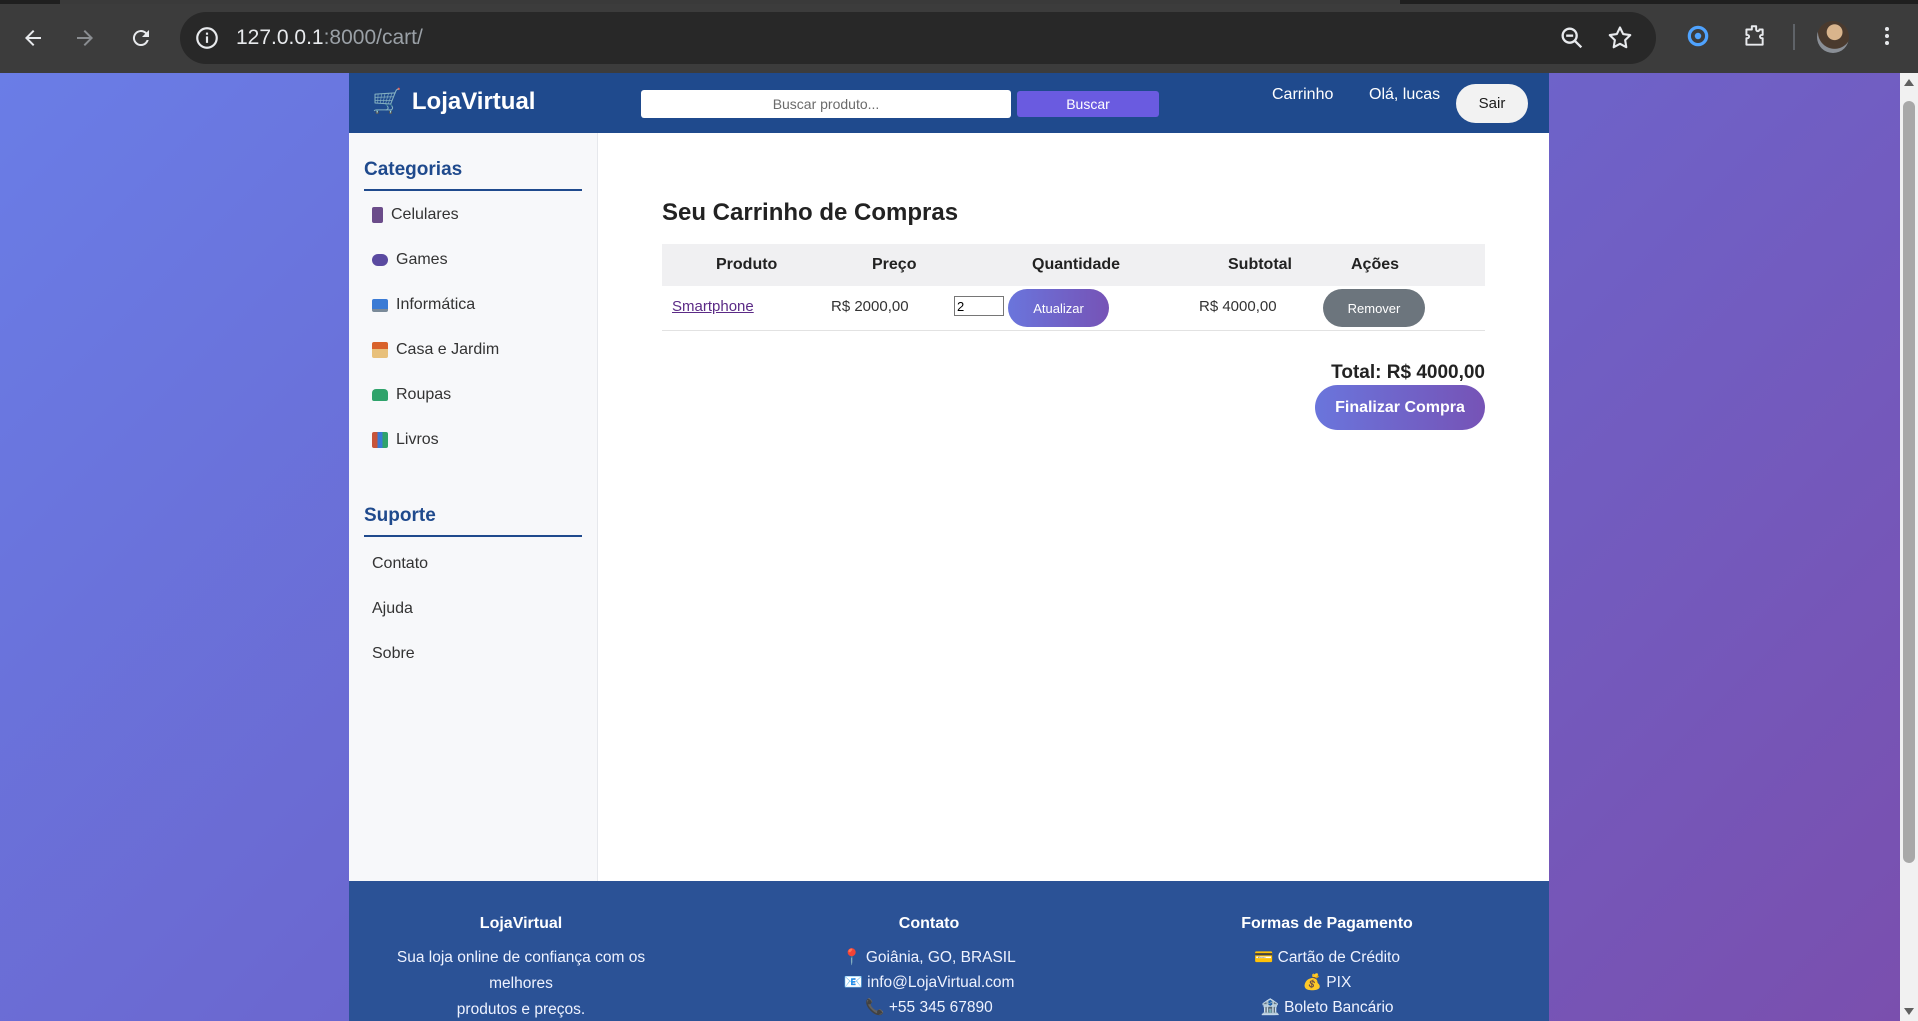  I want to click on search-button: Buscar, so click(1088, 104).